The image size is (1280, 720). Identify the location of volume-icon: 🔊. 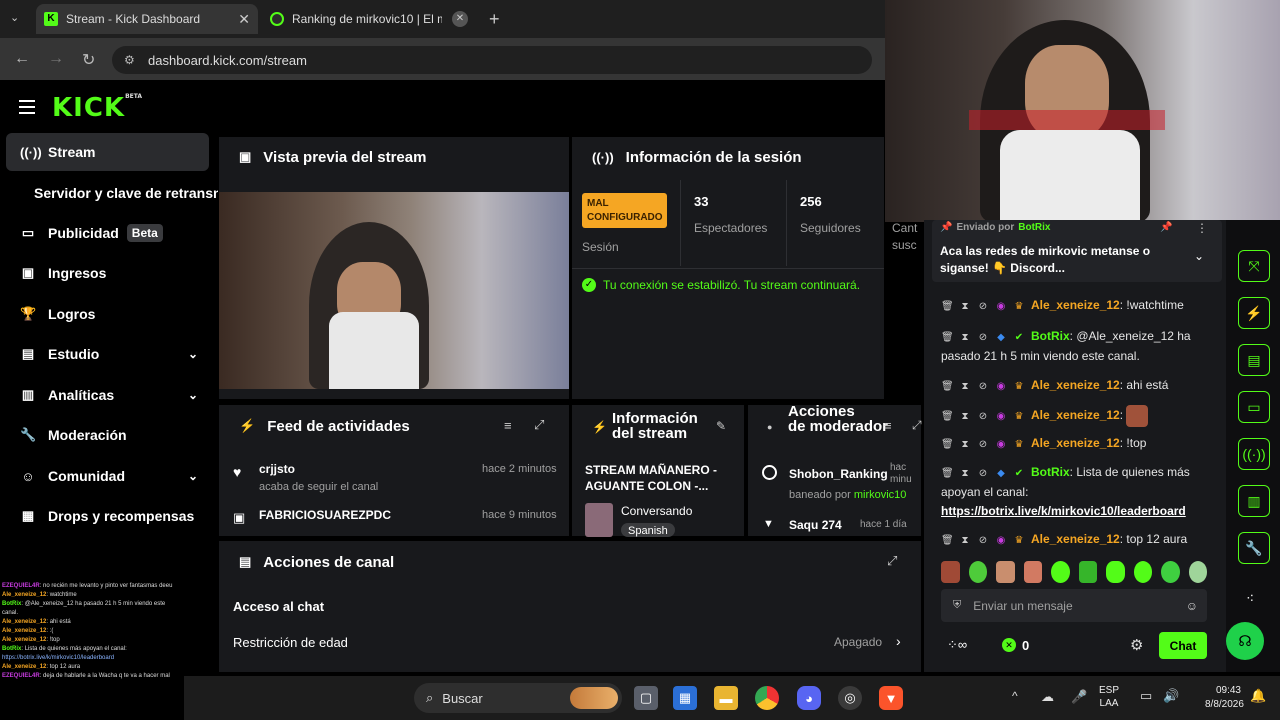
(1171, 696).